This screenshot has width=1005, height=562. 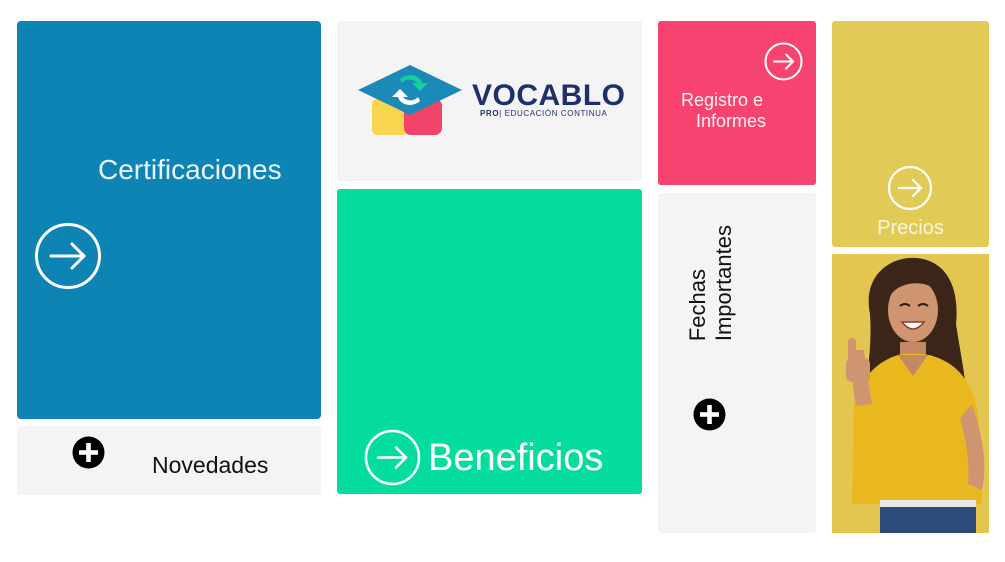 What do you see at coordinates (516, 458) in the screenshot?
I see `beneficios-label: Beneficios` at bounding box center [516, 458].